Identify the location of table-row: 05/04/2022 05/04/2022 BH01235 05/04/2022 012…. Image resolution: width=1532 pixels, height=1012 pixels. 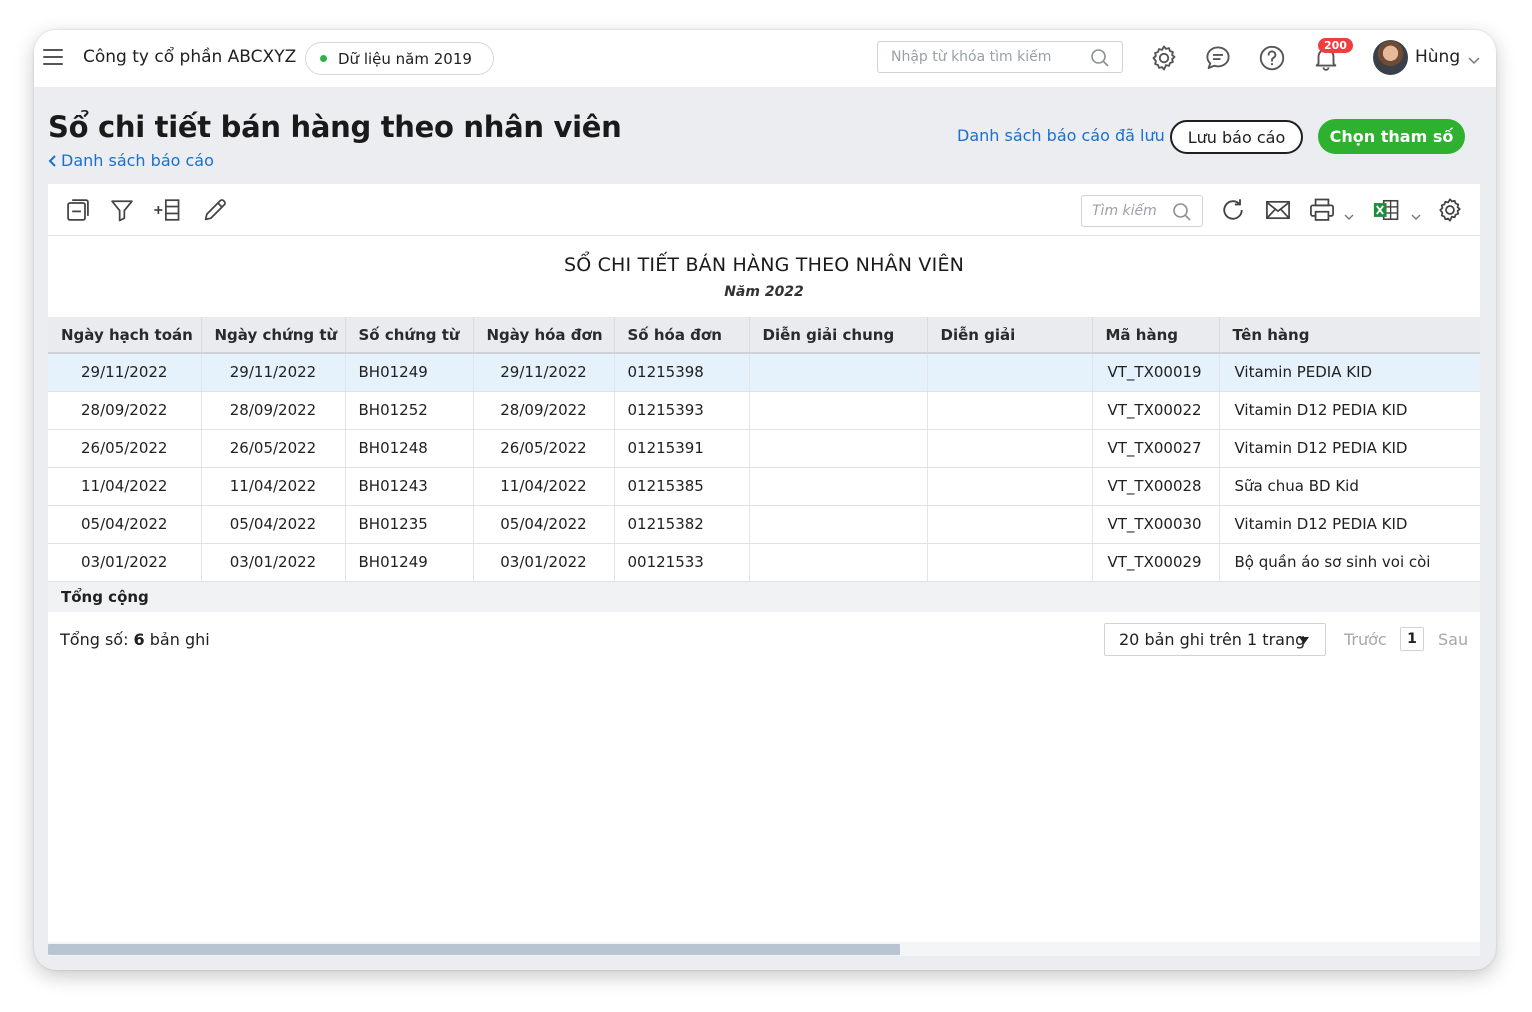
(764, 524).